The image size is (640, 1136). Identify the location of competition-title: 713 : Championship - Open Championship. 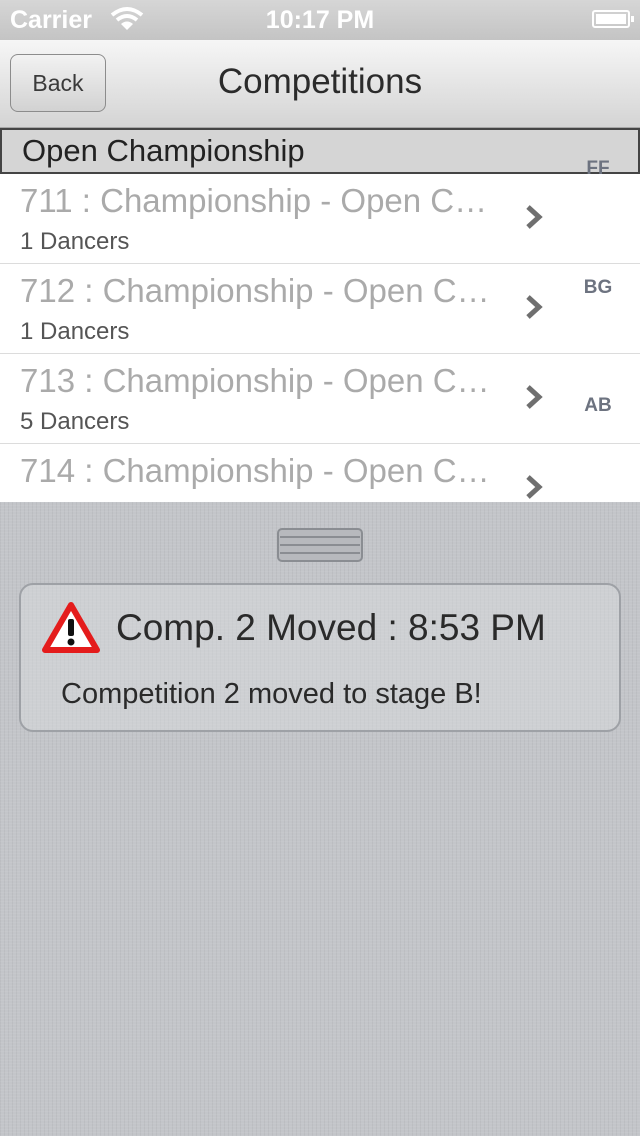
(255, 380).